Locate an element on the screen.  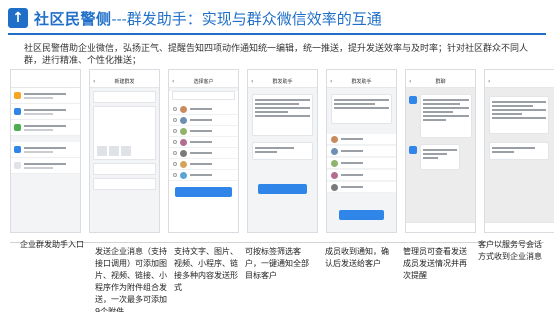
caption-admin-view: 管理员可查看发送成员发送情况并再次提醒 is located at coordinates (435, 263).